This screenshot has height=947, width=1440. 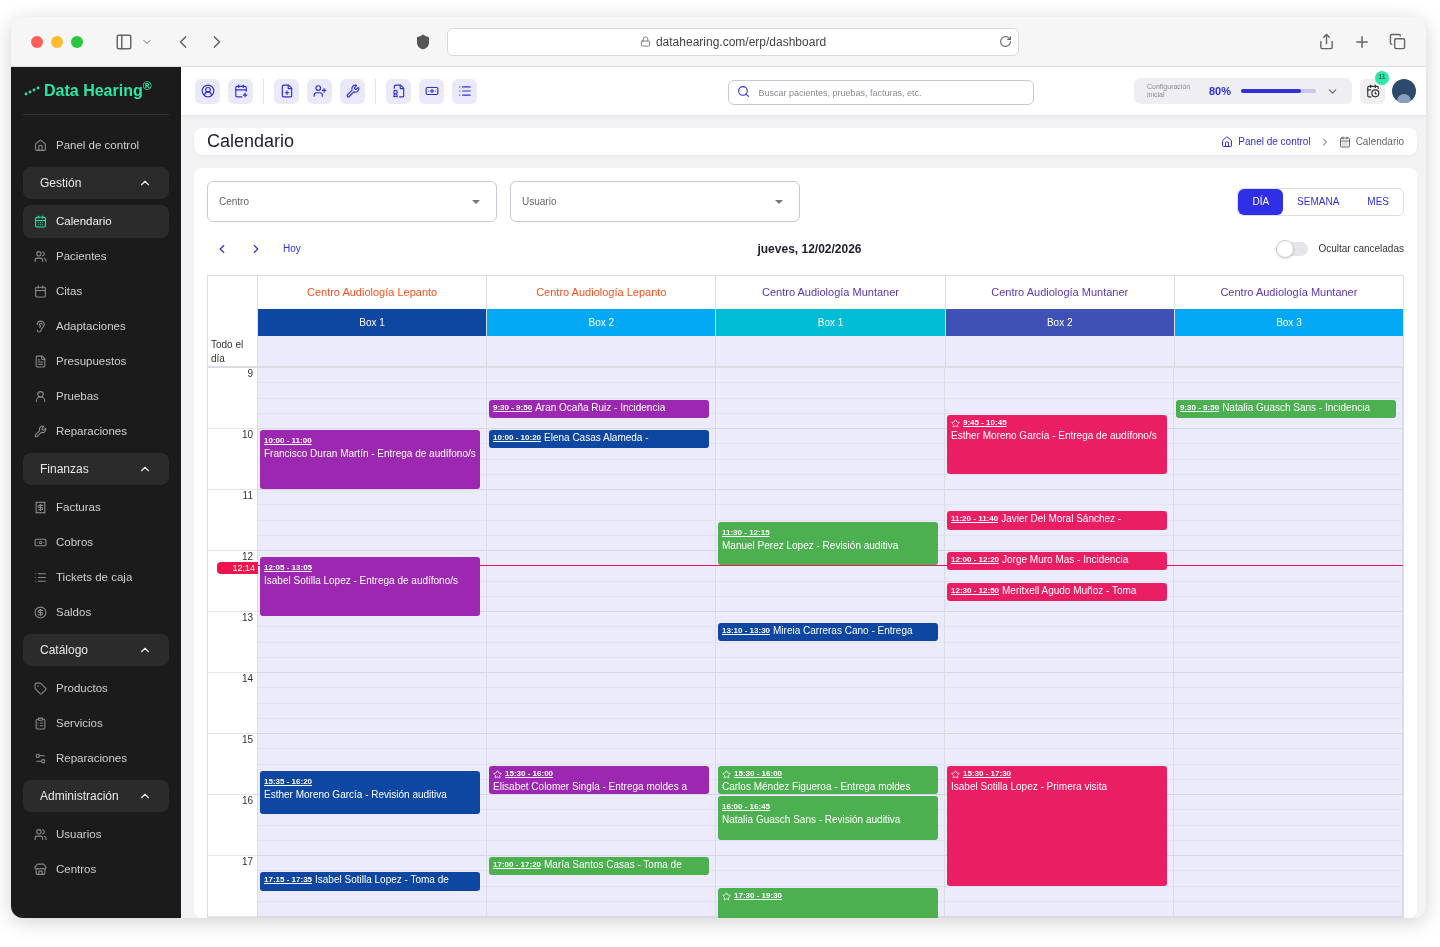 I want to click on sidebar-item: Pacientes, so click(x=96, y=256).